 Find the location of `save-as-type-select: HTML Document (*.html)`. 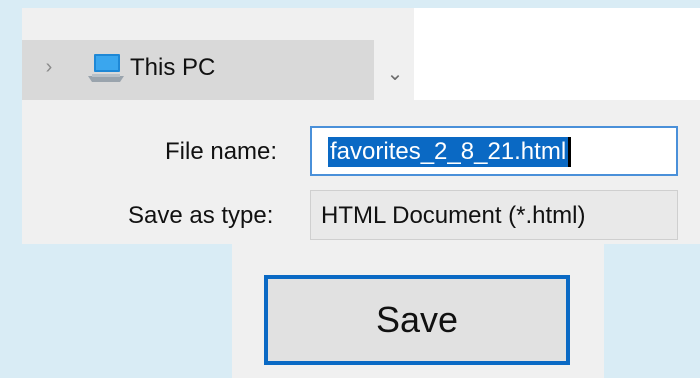

save-as-type-select: HTML Document (*.html) is located at coordinates (494, 215).